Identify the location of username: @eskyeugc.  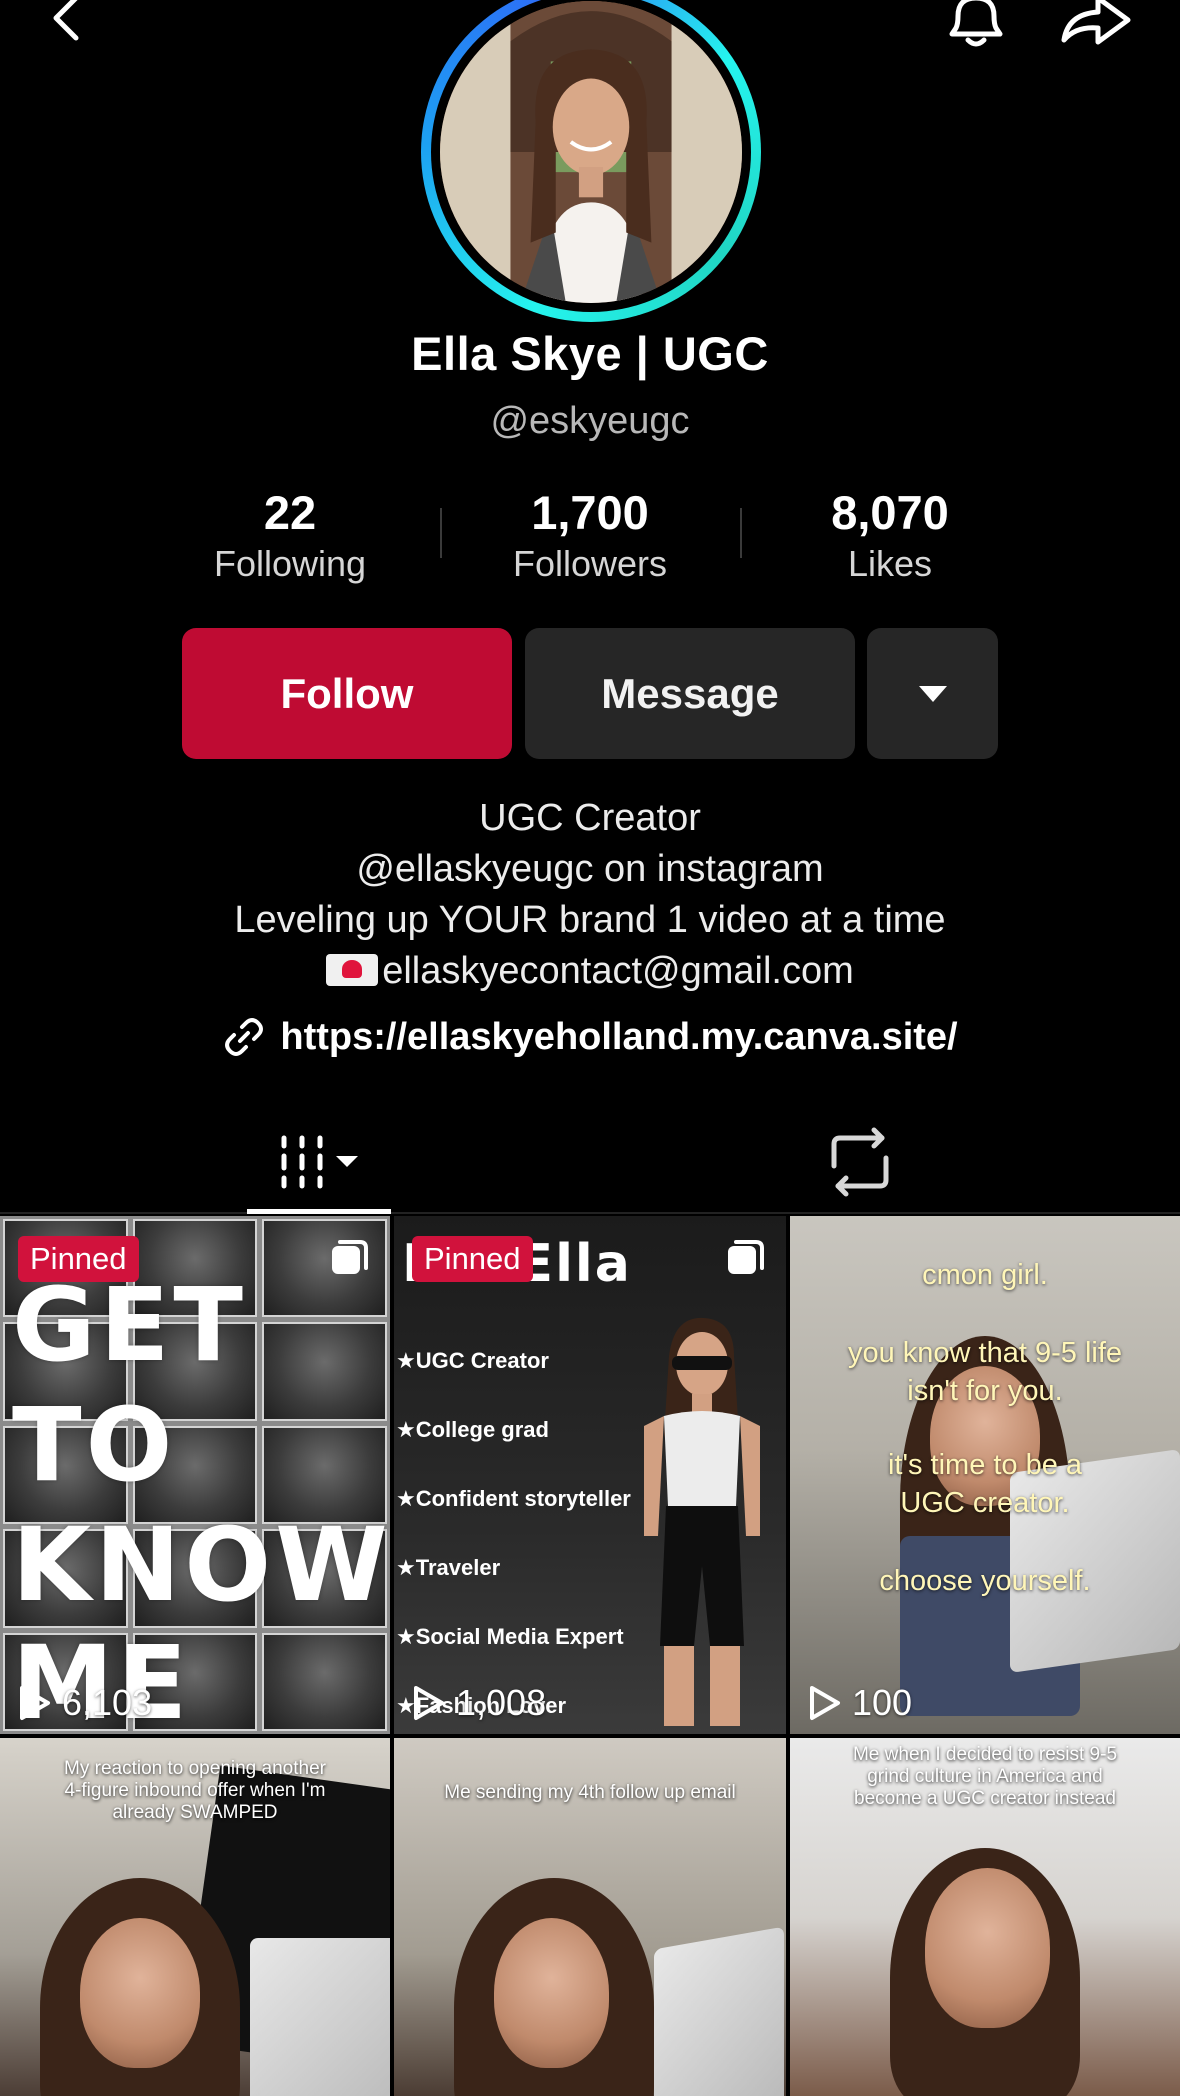
(590, 421).